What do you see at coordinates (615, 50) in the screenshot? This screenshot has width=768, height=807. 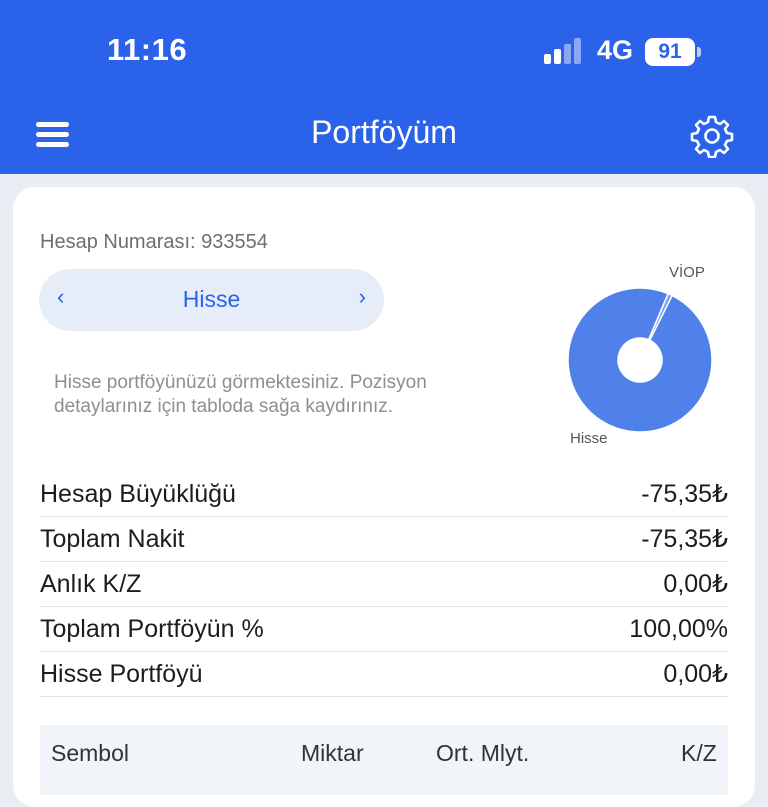 I see `network-type: 4G` at bounding box center [615, 50].